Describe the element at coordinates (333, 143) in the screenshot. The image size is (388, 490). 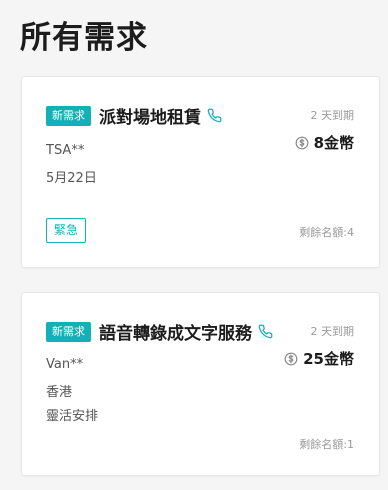
I see `price-amount: 8金幣` at that location.